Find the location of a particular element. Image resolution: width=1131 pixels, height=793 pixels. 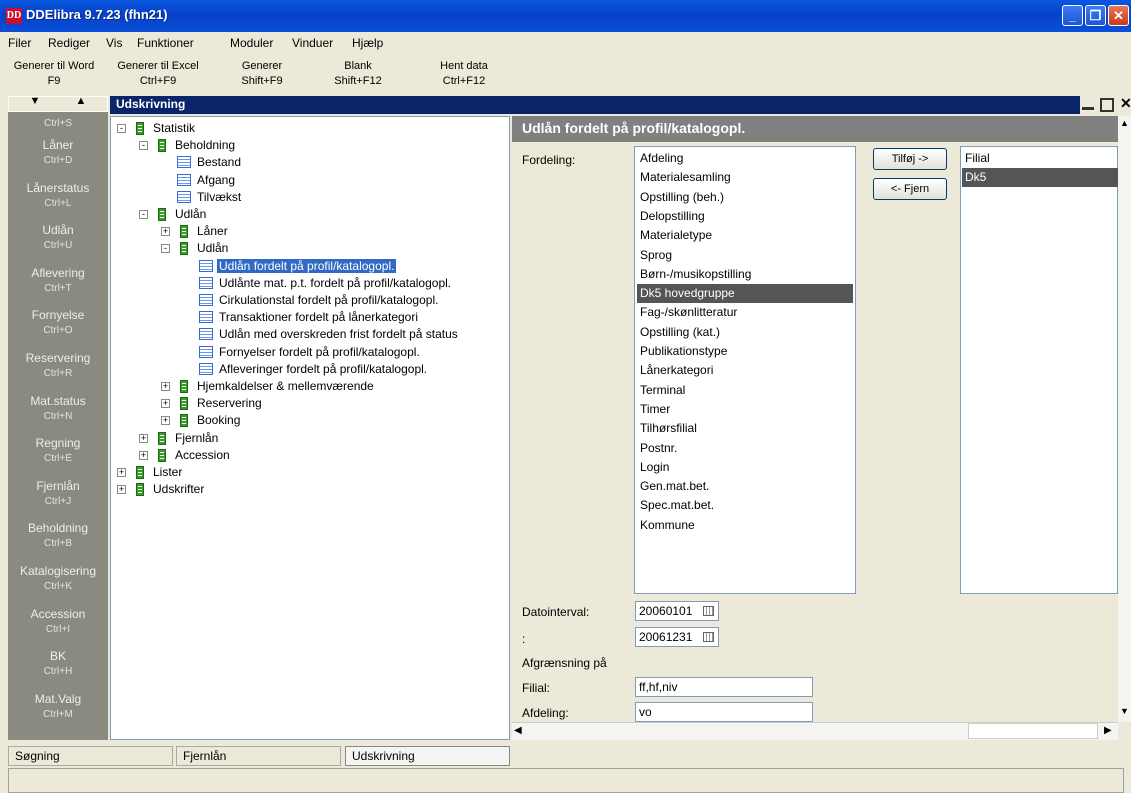

tree-node: Udskrifter is located at coordinates (178, 489).